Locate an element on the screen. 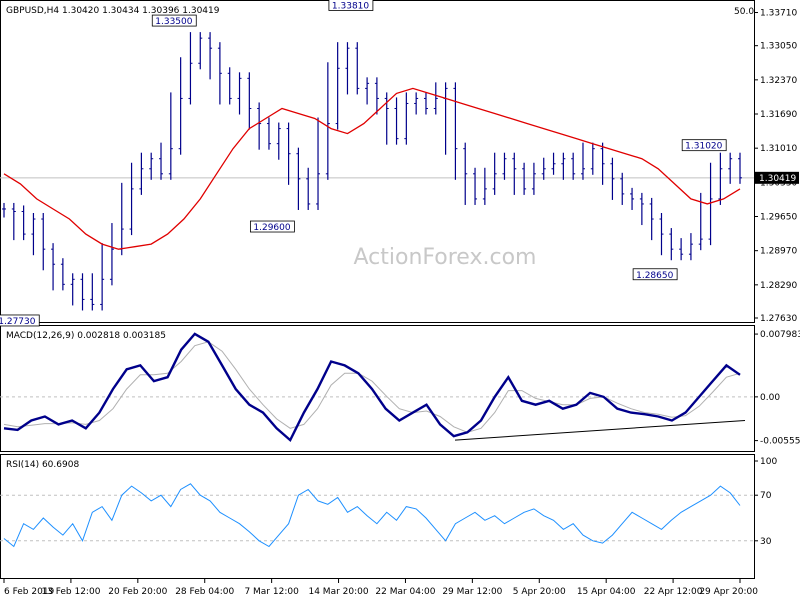 Image resolution: width=800 pixels, height=604 pixels. price-tick-label: 1.32370 is located at coordinates (778, 81).